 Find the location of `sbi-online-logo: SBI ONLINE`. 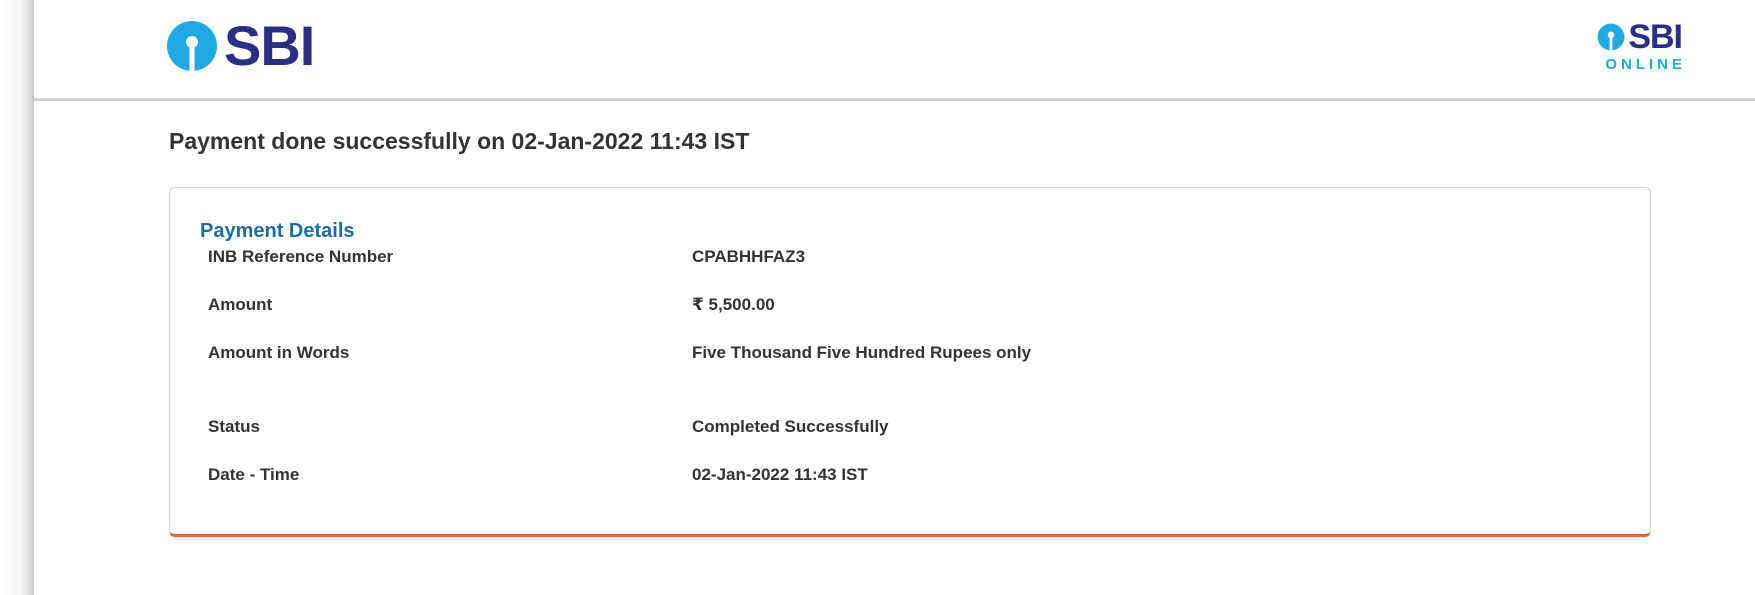

sbi-online-logo: SBI ONLINE is located at coordinates (1622, 46).